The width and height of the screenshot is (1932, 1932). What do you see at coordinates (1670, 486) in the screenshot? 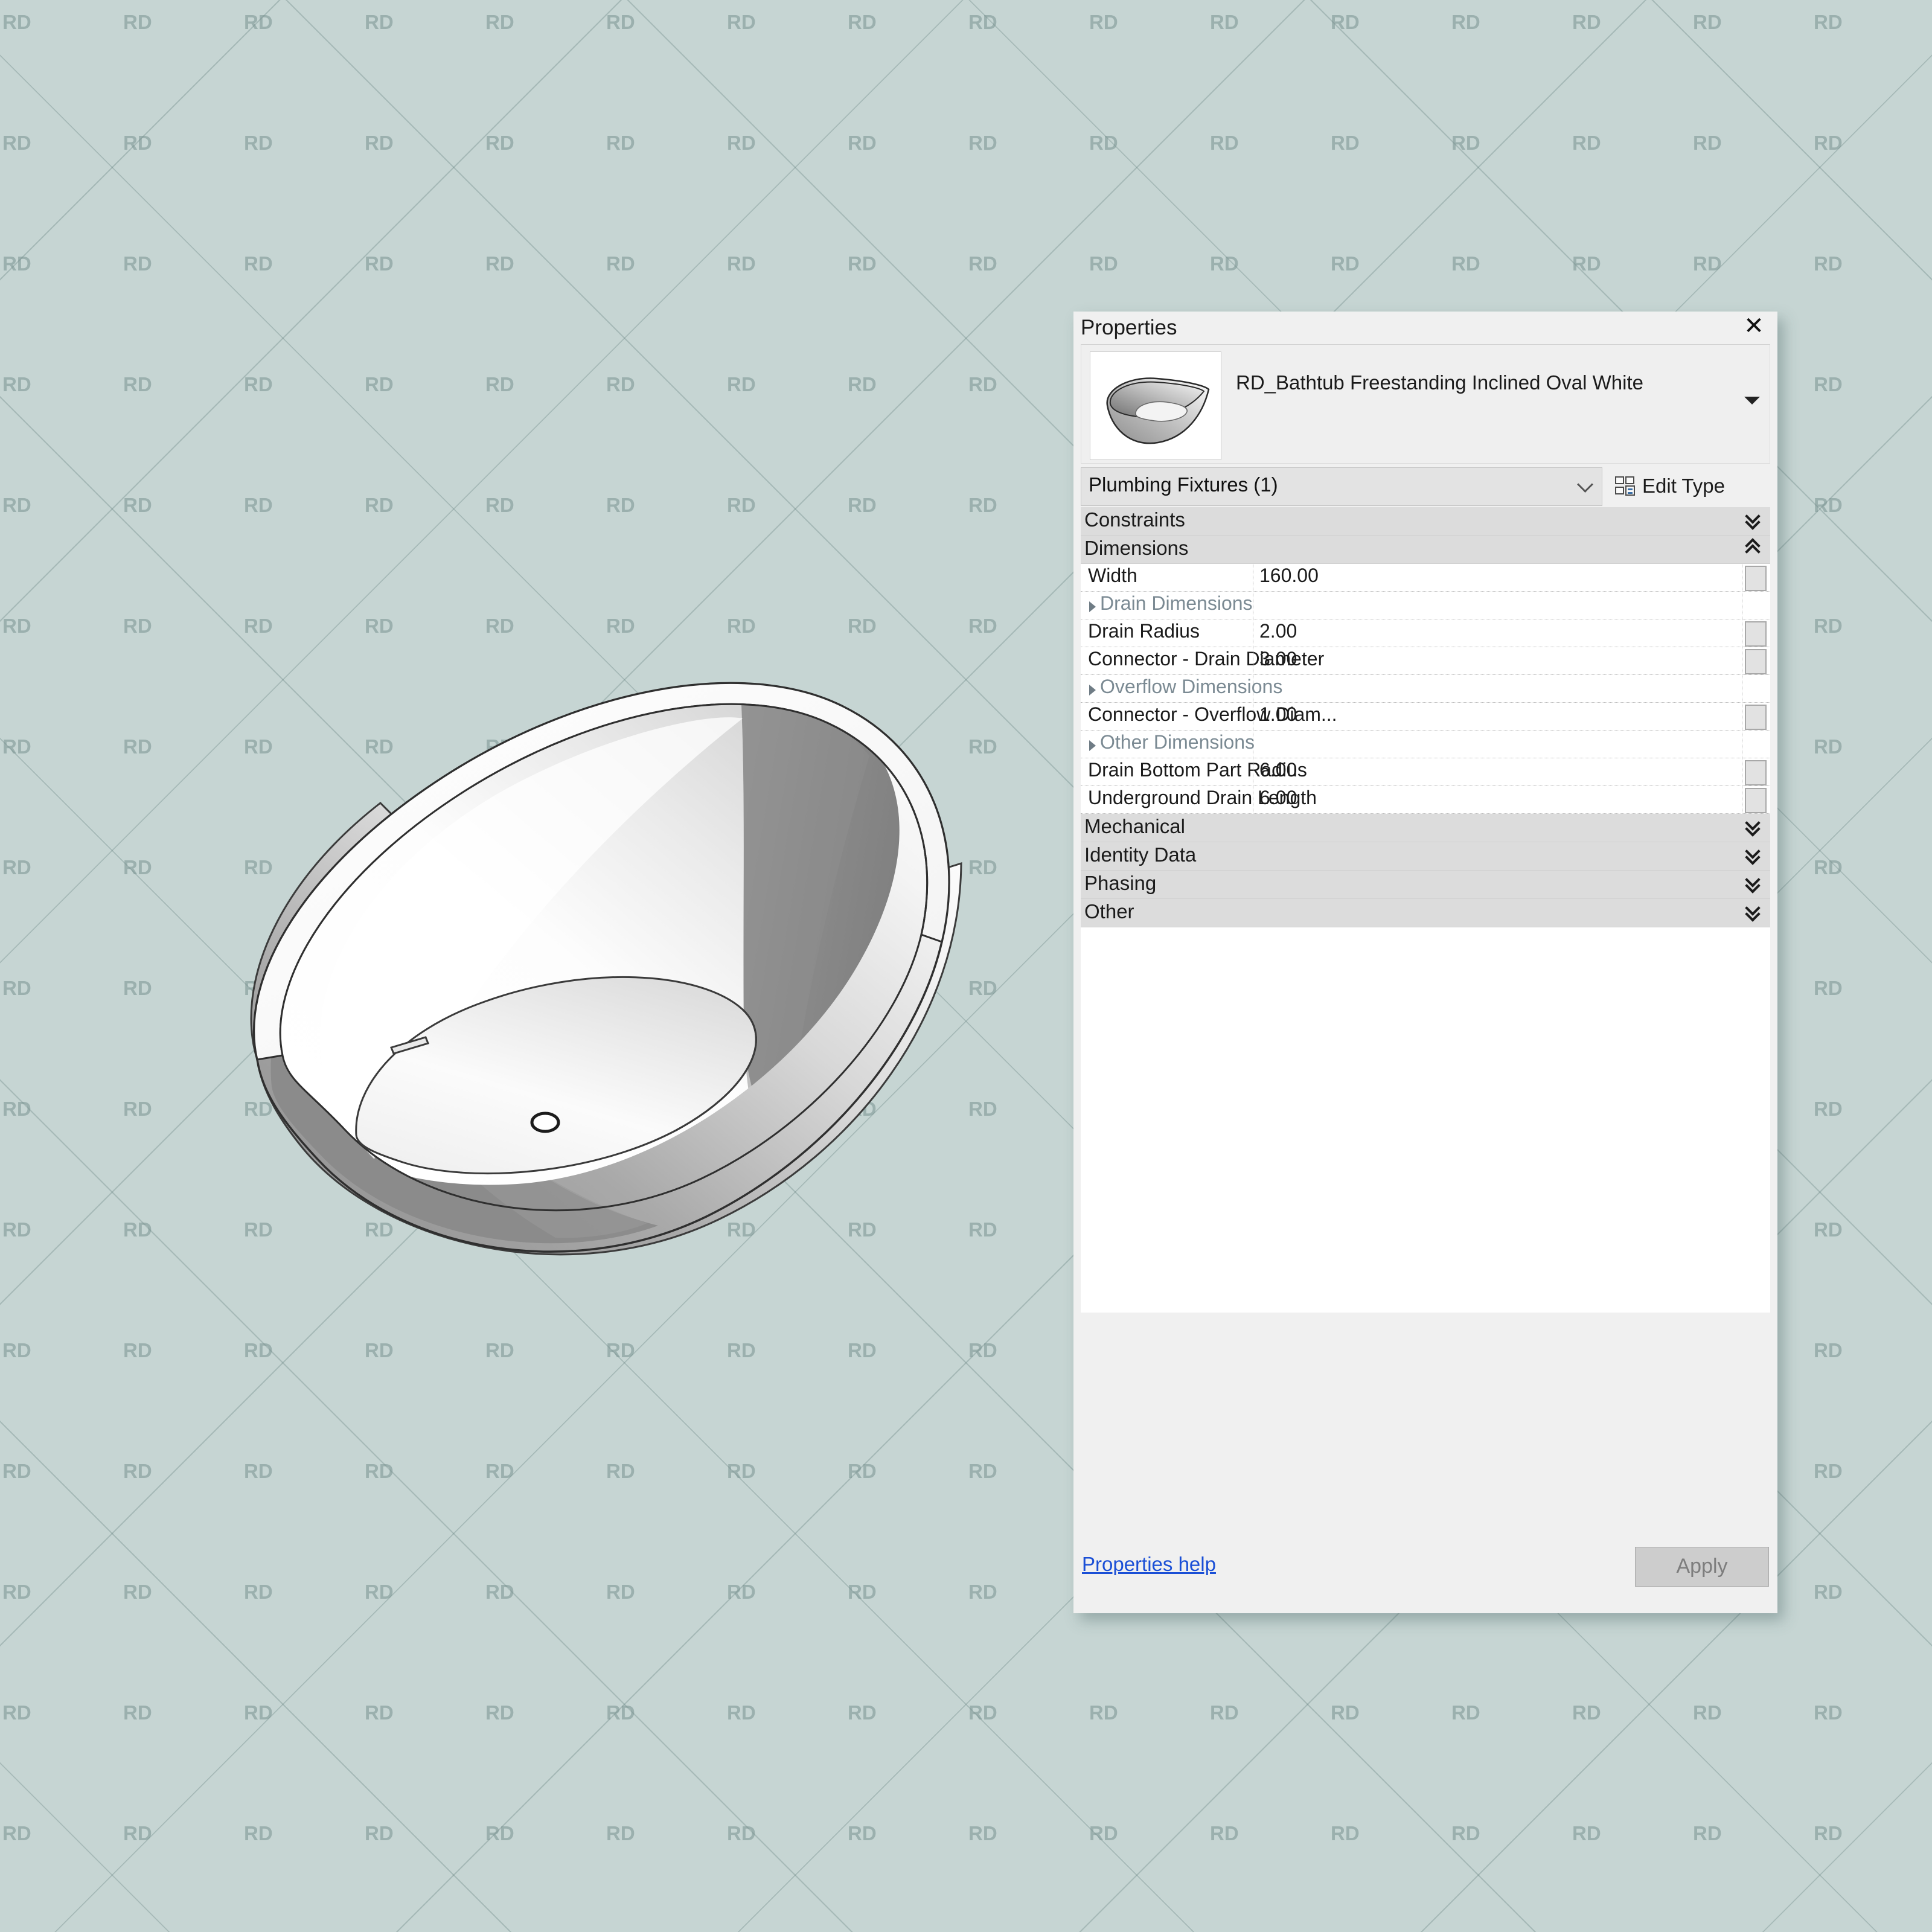
I see `edit-type-button: Edit Type` at bounding box center [1670, 486].